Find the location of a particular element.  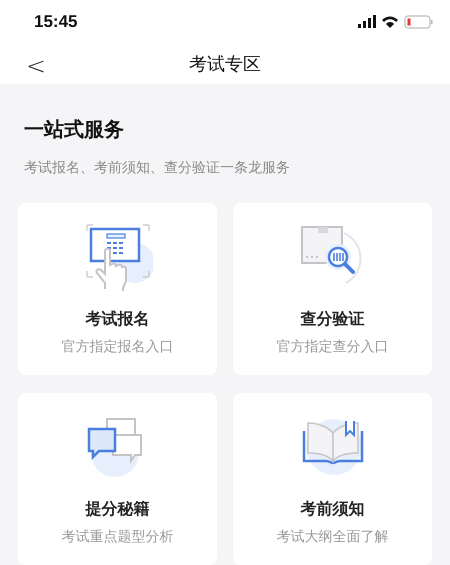

card-subtitle: 考试大纲全面了解 is located at coordinates (332, 537).